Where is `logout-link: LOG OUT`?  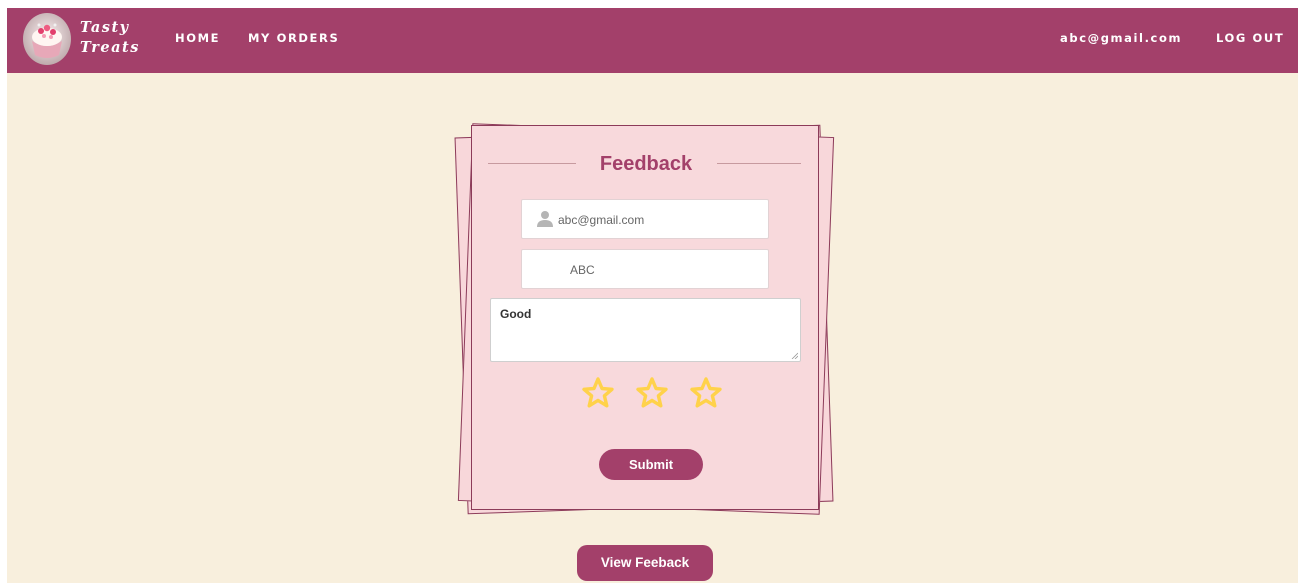
logout-link: LOG OUT is located at coordinates (1250, 38).